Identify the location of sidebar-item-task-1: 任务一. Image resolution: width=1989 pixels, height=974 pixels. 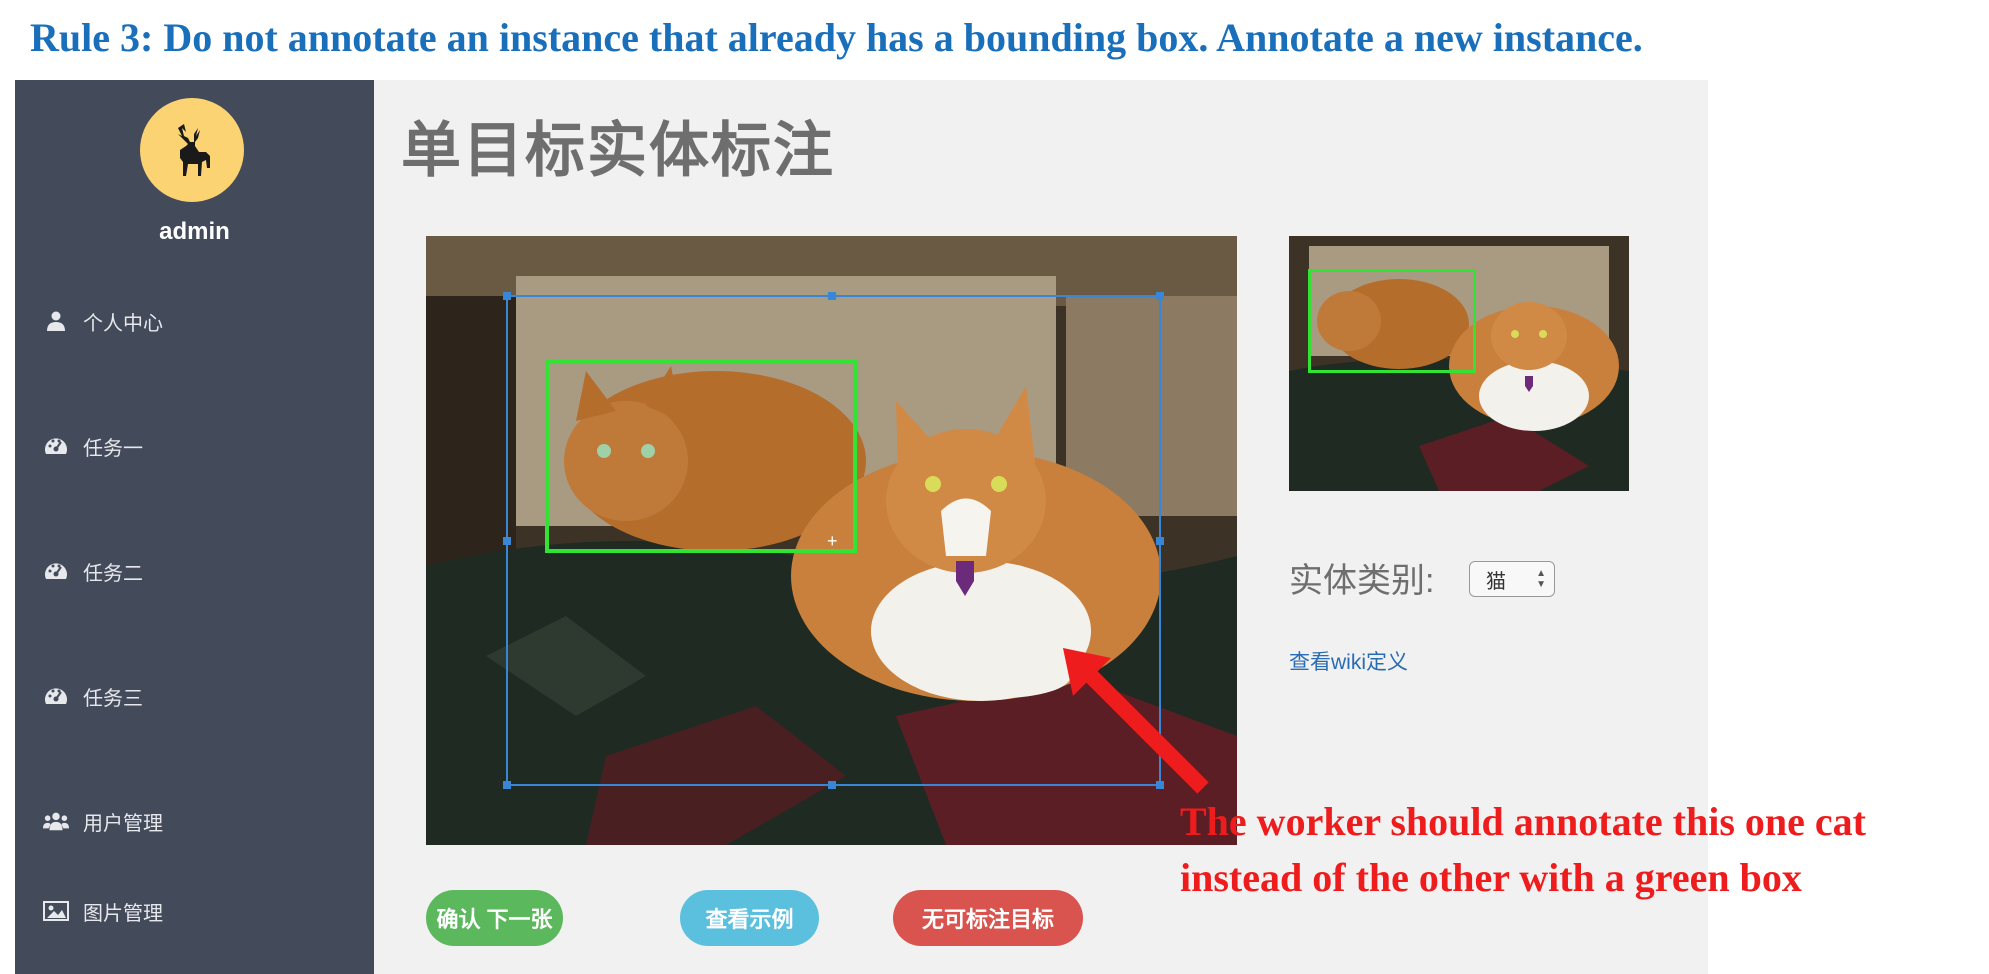
(93, 446).